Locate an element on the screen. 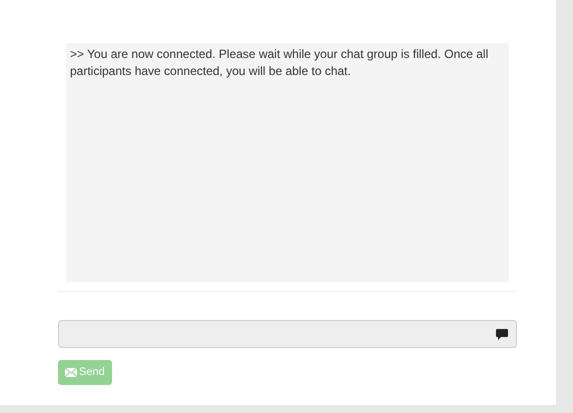 This screenshot has height=413, width=573. envelope-icon is located at coordinates (71, 372).